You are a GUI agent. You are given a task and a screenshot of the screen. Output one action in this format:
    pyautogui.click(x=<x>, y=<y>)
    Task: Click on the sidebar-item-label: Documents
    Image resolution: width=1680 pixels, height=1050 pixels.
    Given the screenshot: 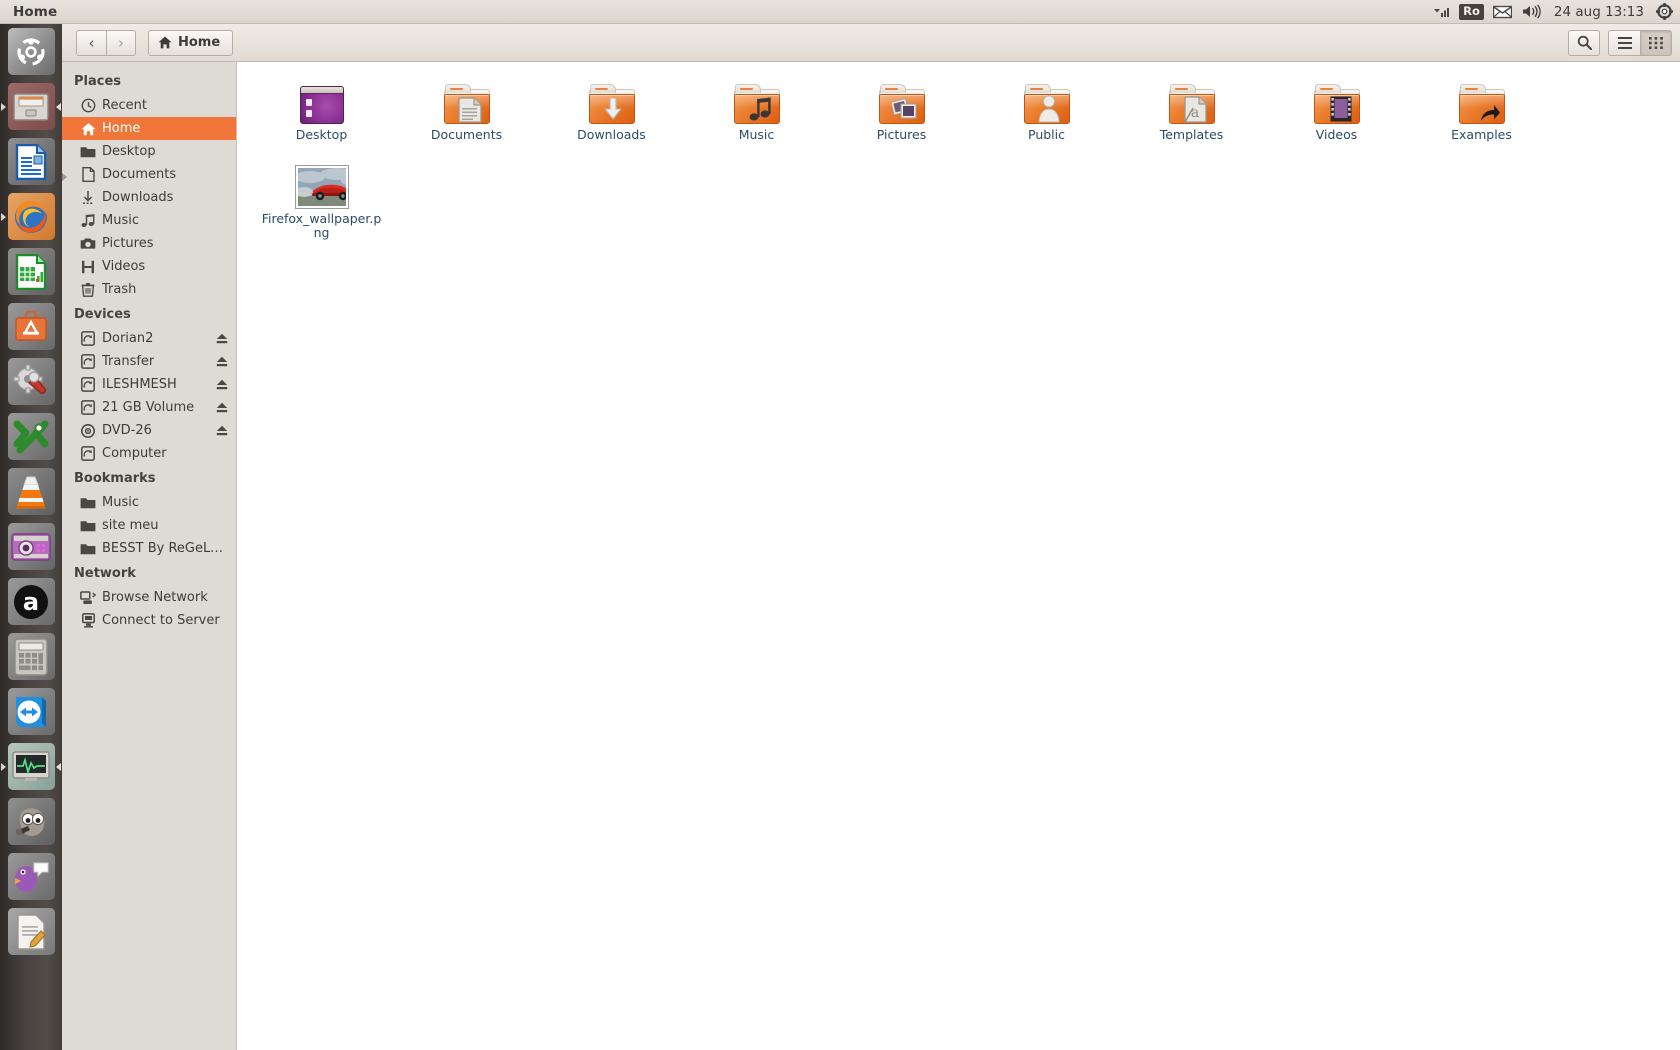 What is the action you would take?
    pyautogui.click(x=139, y=174)
    